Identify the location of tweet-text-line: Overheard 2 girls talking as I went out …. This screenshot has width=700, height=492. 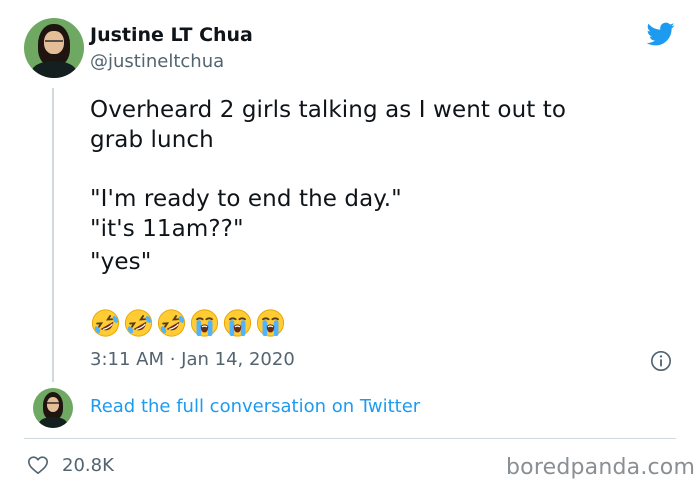
(328, 110).